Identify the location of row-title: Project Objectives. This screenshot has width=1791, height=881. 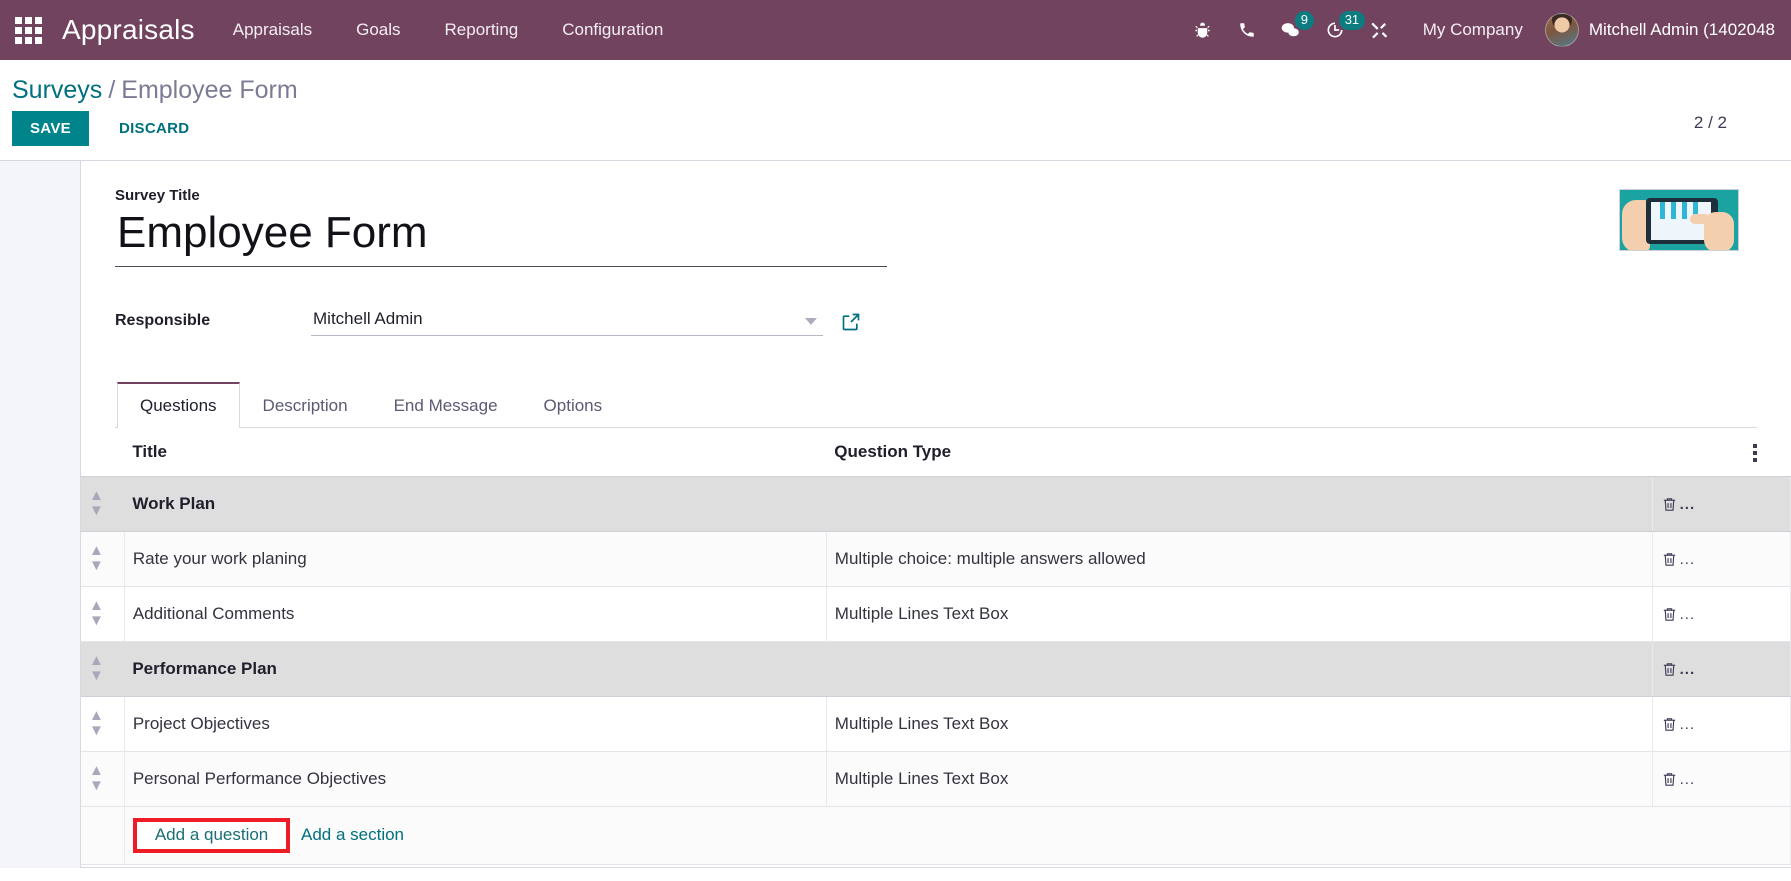
(475, 724).